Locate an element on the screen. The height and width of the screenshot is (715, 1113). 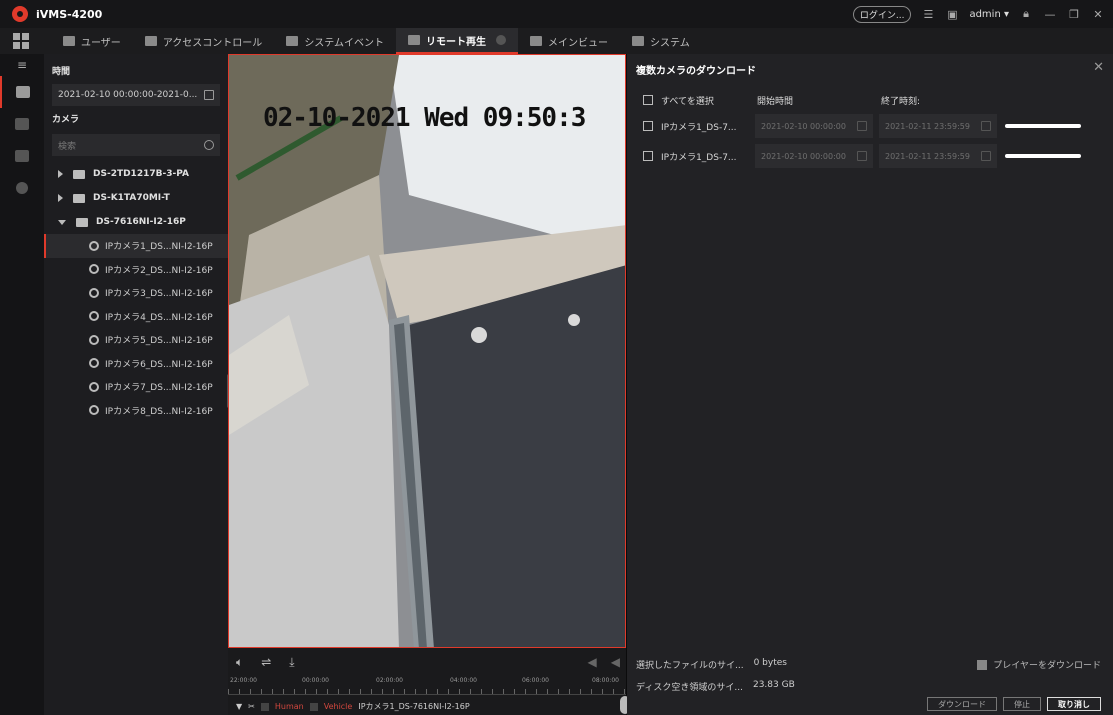
frame-back-icon: ◀ is located at coordinates (592, 662).